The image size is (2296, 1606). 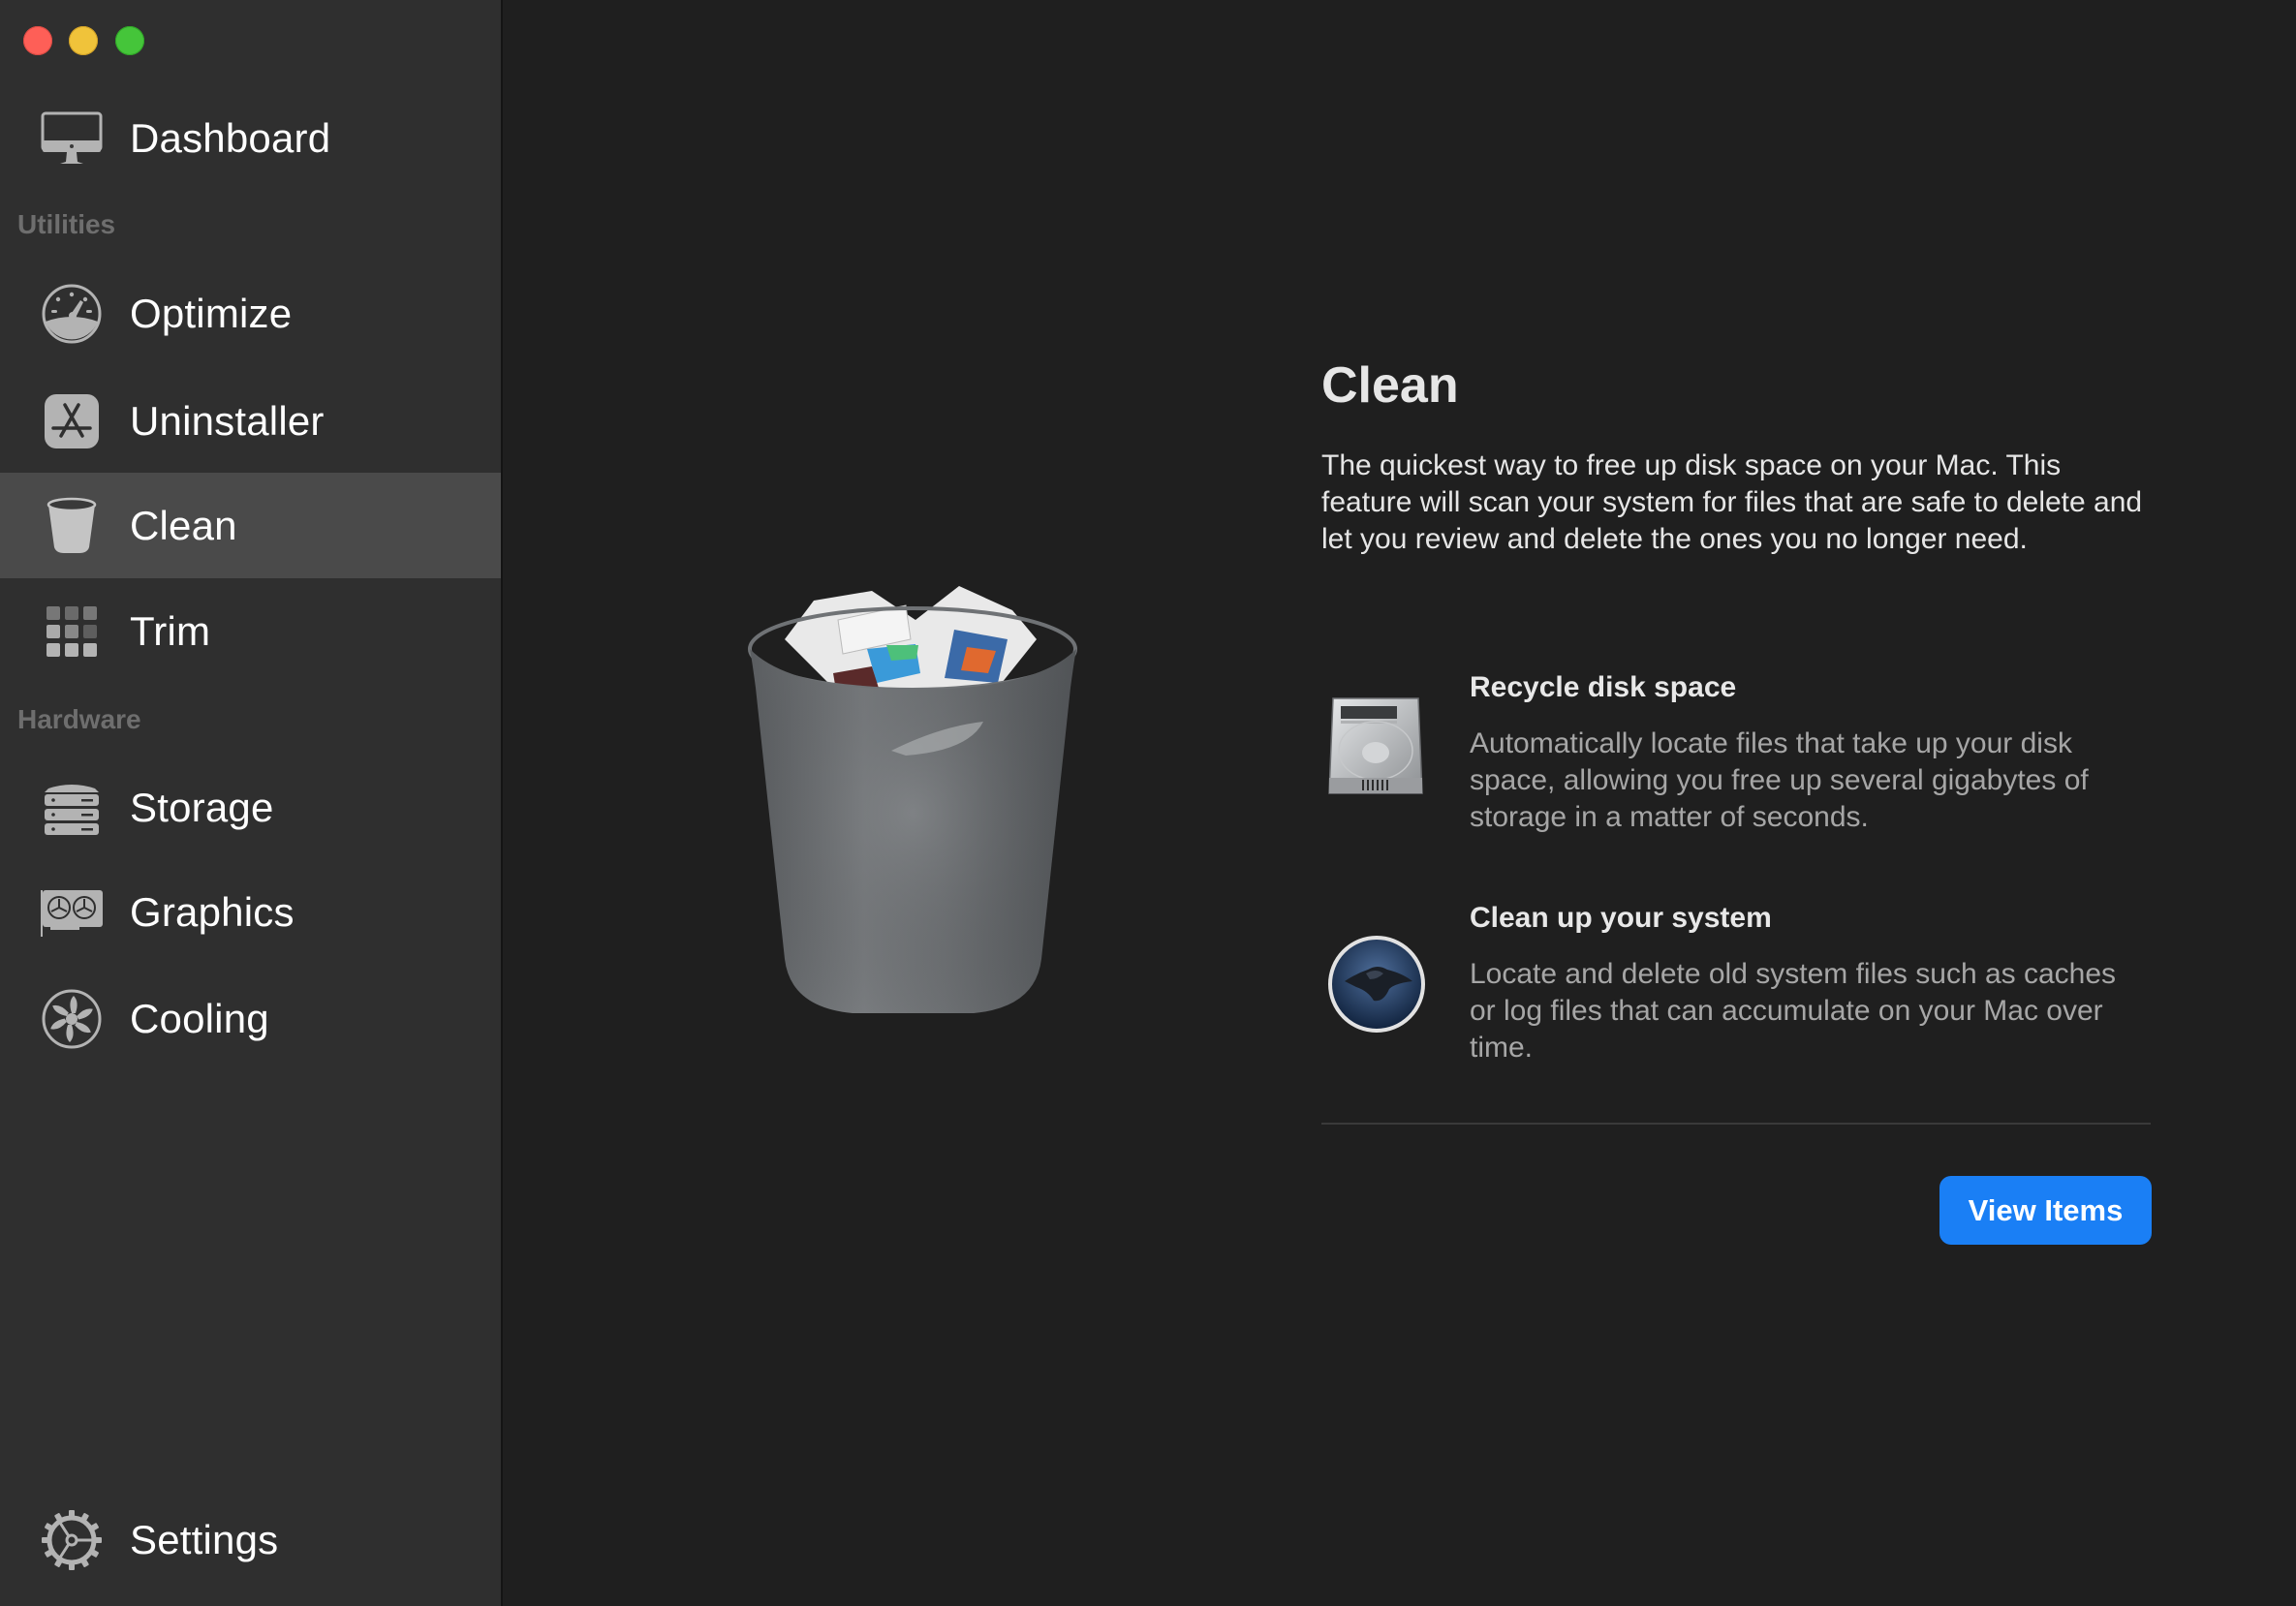 I want to click on full-trash-can-icon, so click(x=913, y=799).